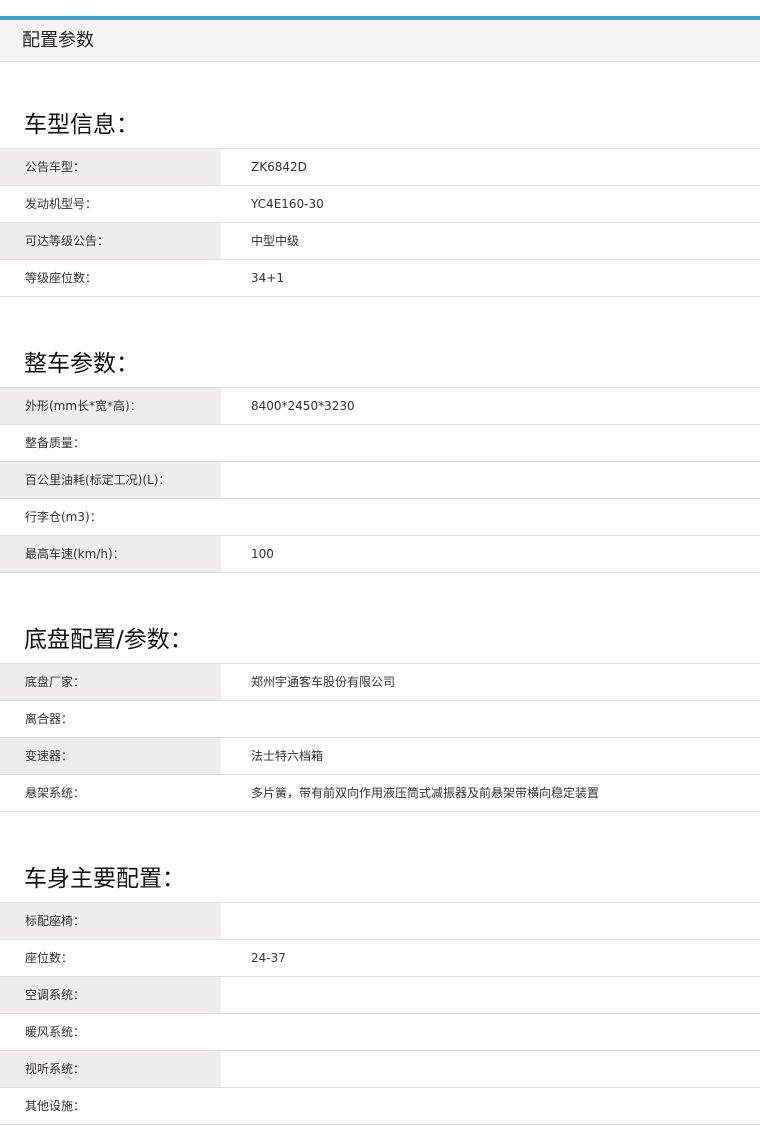  What do you see at coordinates (279, 167) in the screenshot?
I see `spec-value: ZK6842D` at bounding box center [279, 167].